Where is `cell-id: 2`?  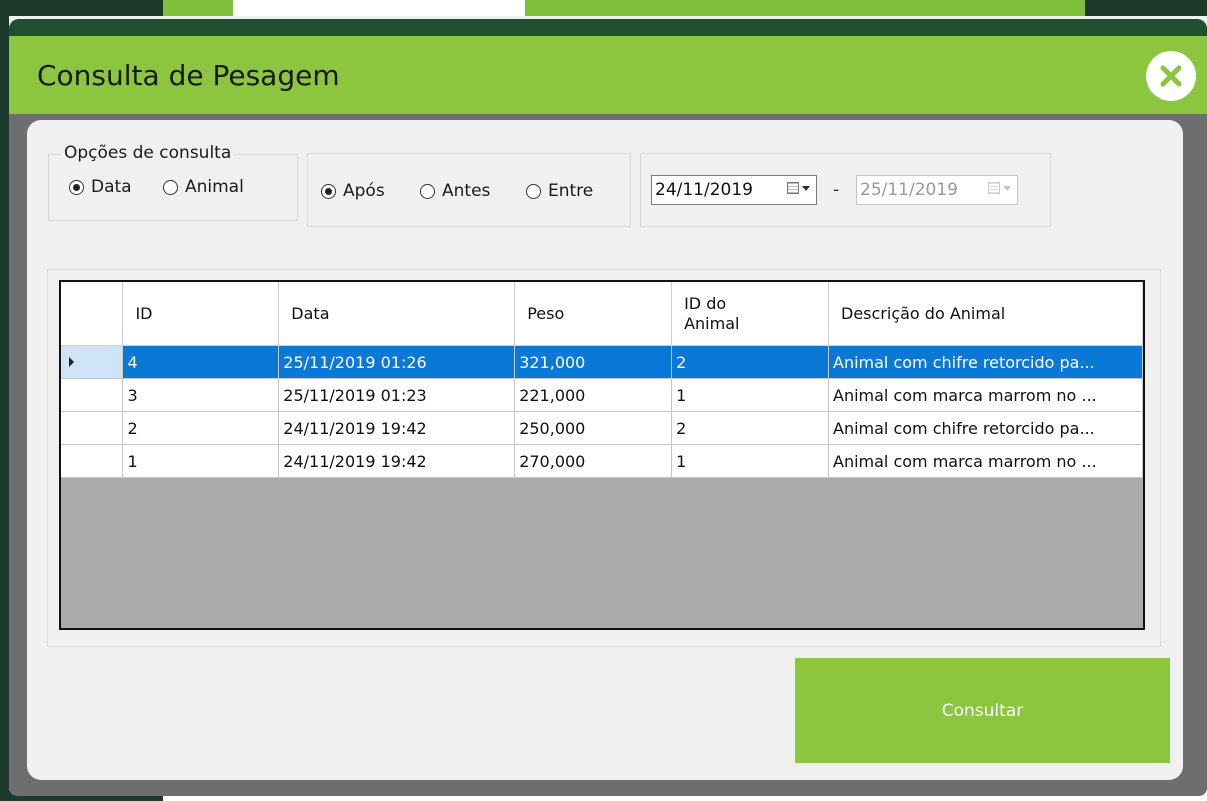 cell-id: 2 is located at coordinates (201, 428).